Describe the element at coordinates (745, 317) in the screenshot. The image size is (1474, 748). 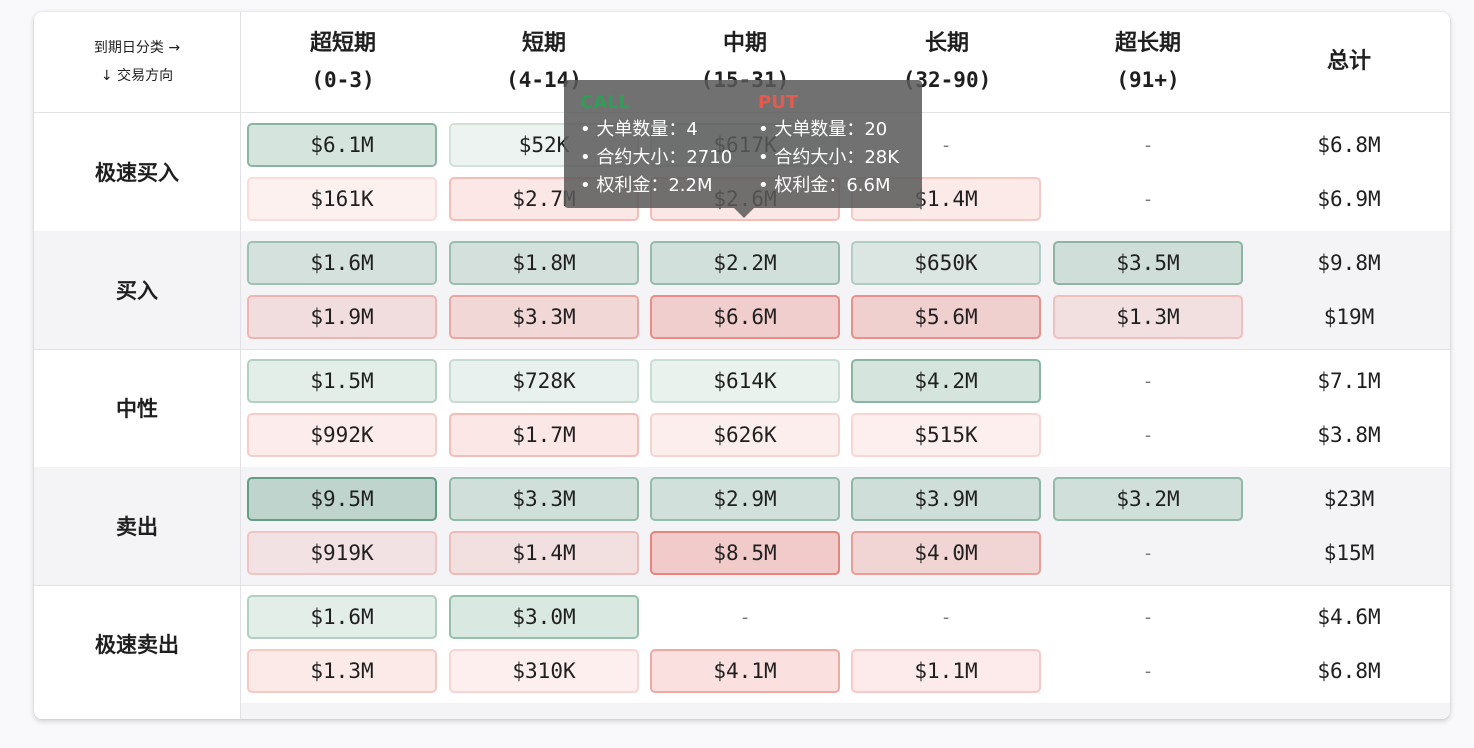
I see `put-value-cell: $6.6M` at that location.